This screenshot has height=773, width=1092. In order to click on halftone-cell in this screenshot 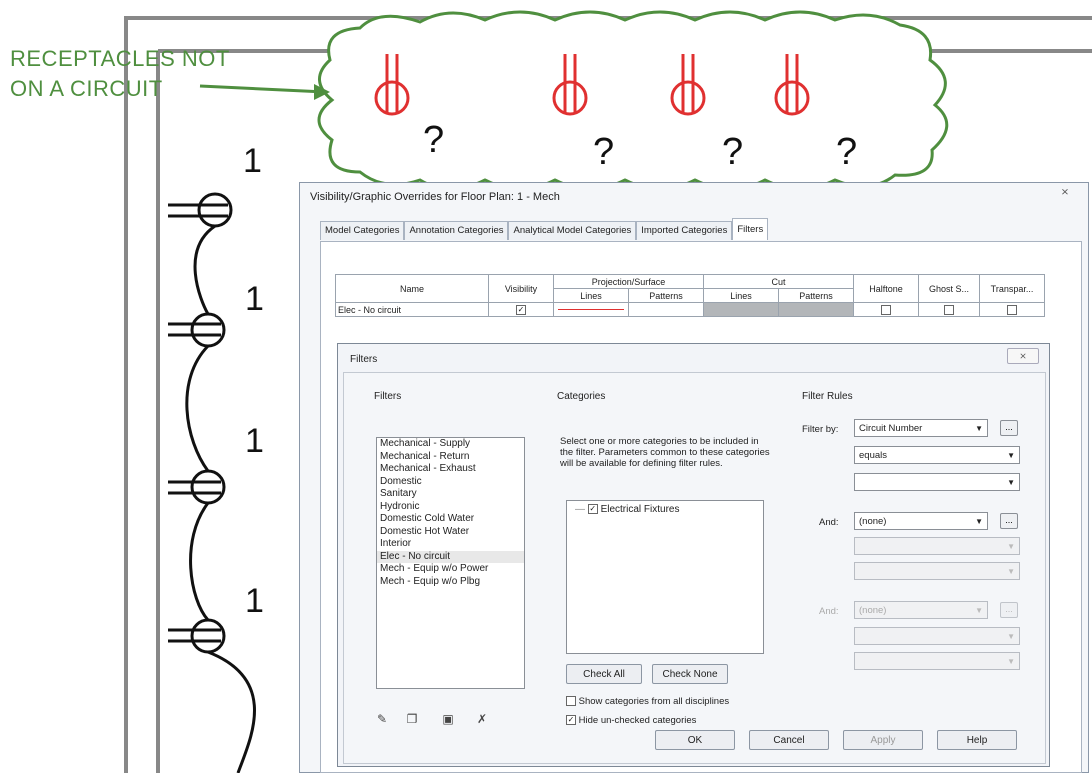, I will do `click(886, 309)`.